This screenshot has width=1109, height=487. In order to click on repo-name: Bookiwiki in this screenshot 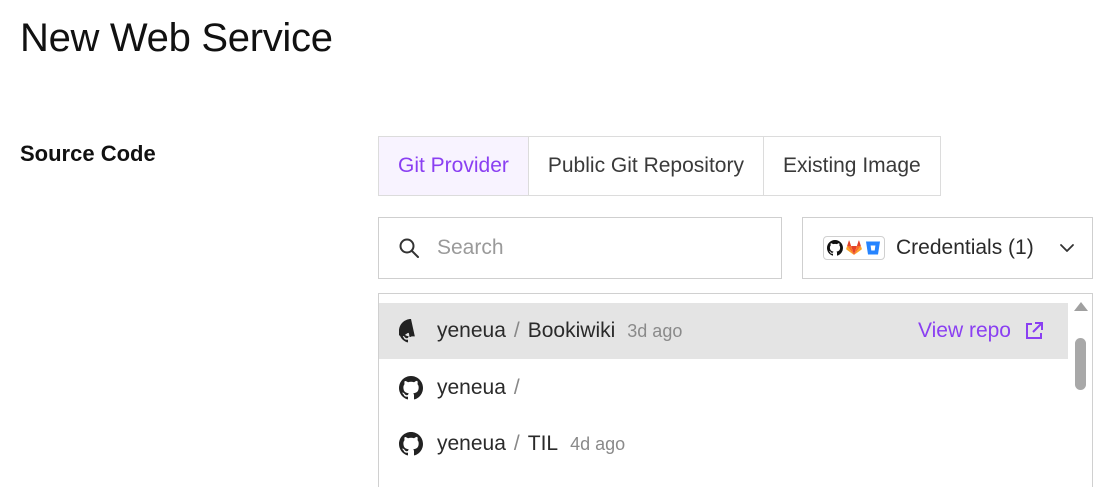, I will do `click(571, 330)`.